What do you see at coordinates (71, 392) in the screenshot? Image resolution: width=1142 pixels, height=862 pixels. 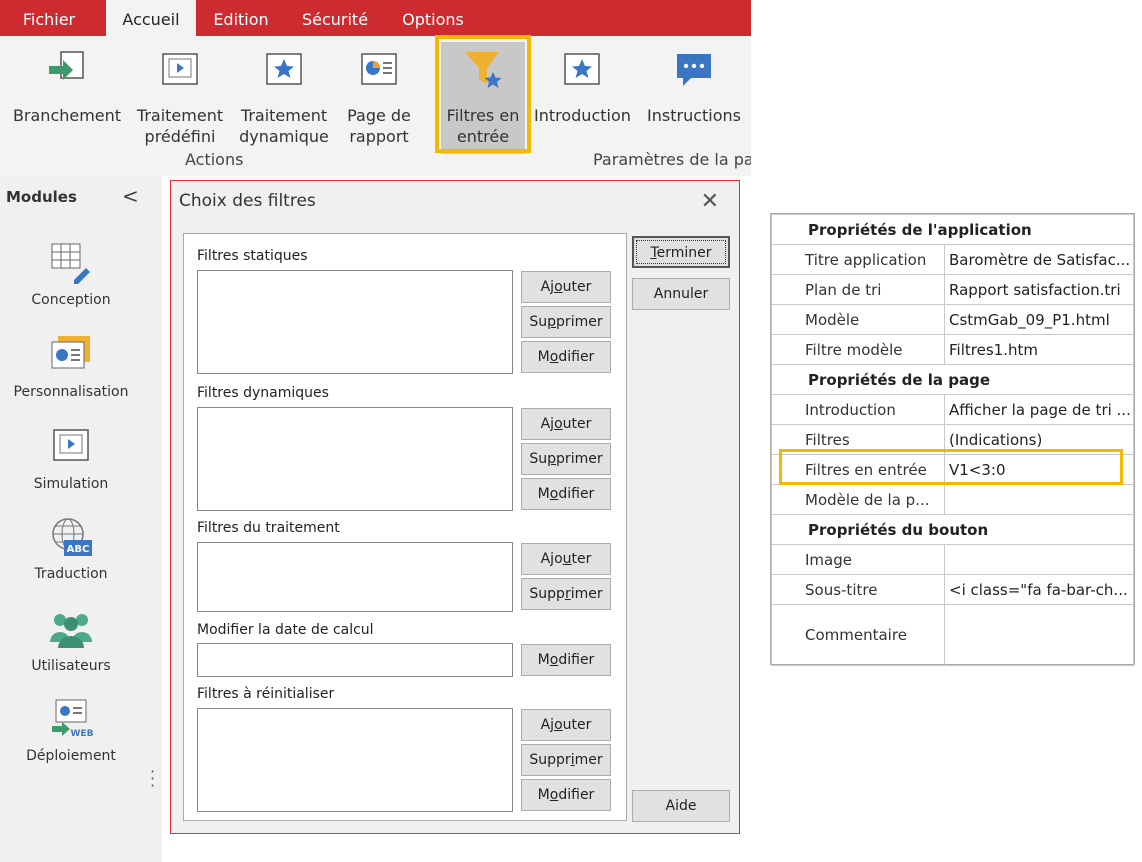 I see `module-personnalisation-label: Personnalisation` at bounding box center [71, 392].